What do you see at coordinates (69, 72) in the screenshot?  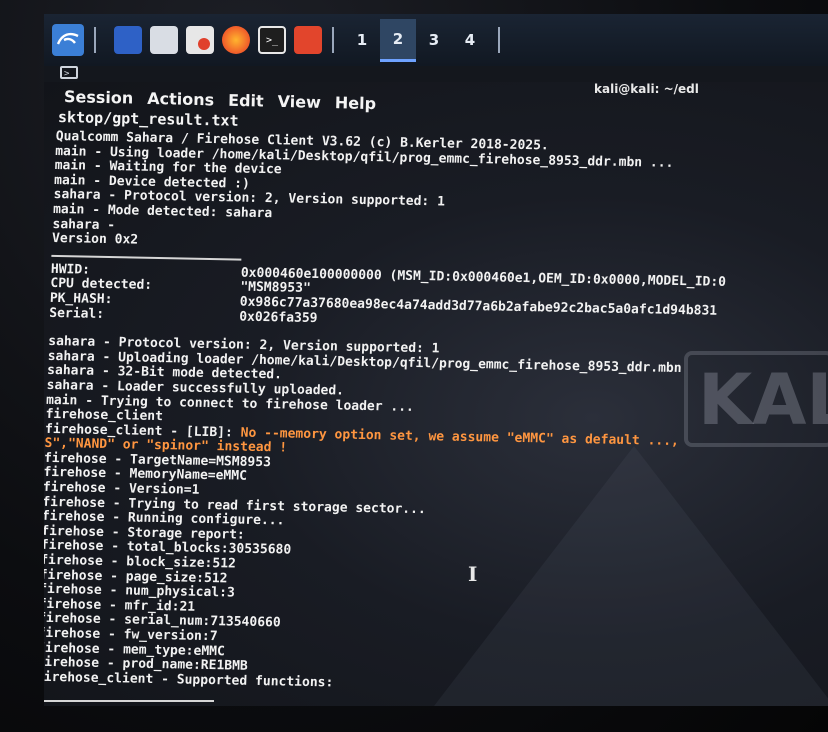 I see `terminal-window-icon: >` at bounding box center [69, 72].